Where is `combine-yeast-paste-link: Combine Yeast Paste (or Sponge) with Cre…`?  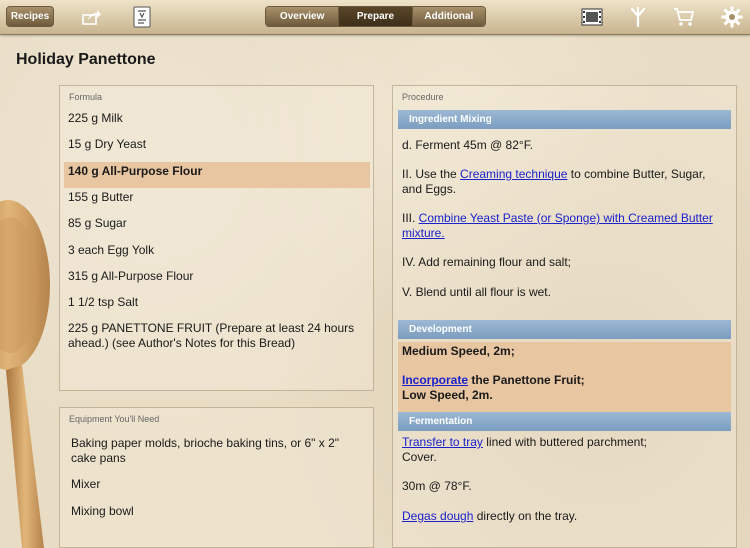
combine-yeast-paste-link: Combine Yeast Paste (or Sponge) with Cre… is located at coordinates (557, 225).